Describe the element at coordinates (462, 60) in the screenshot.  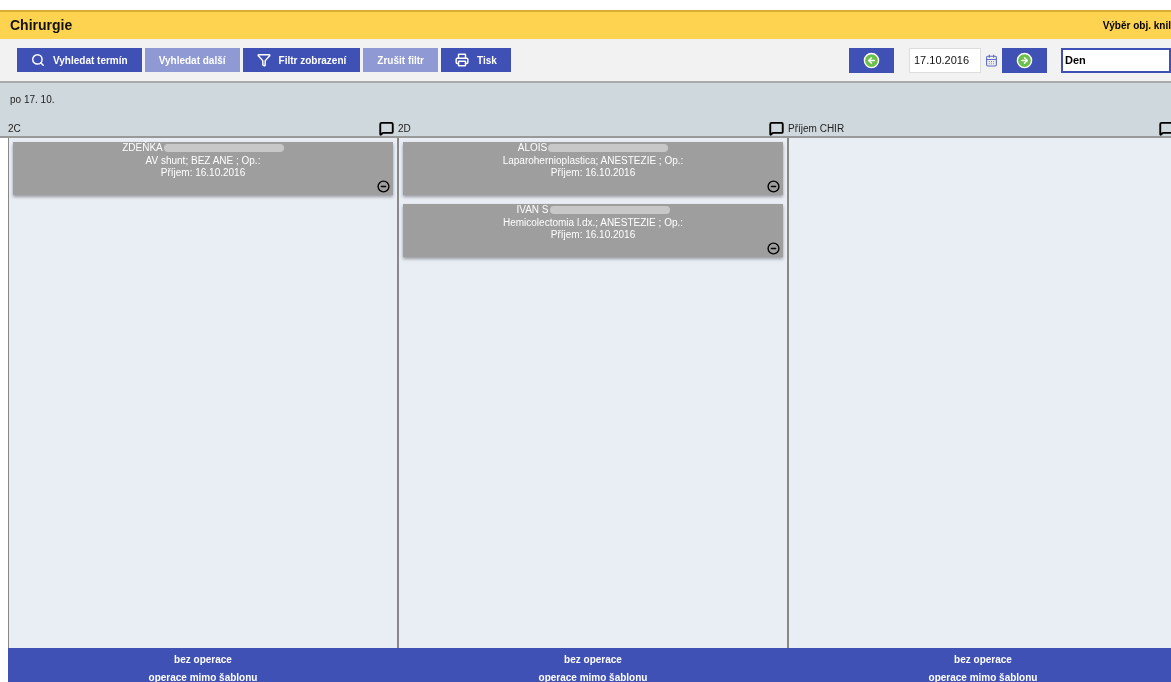
I see `printer-icon` at that location.